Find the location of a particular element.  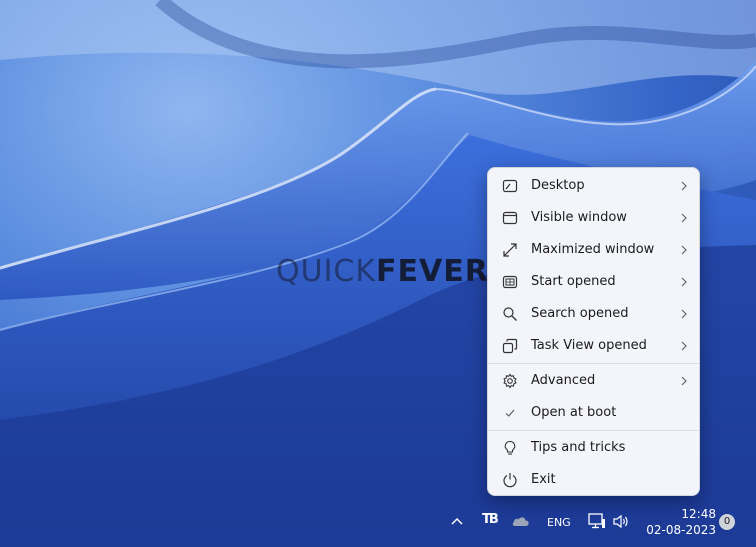

menu-item-task-view-opened: Task View opened is located at coordinates (593, 346).